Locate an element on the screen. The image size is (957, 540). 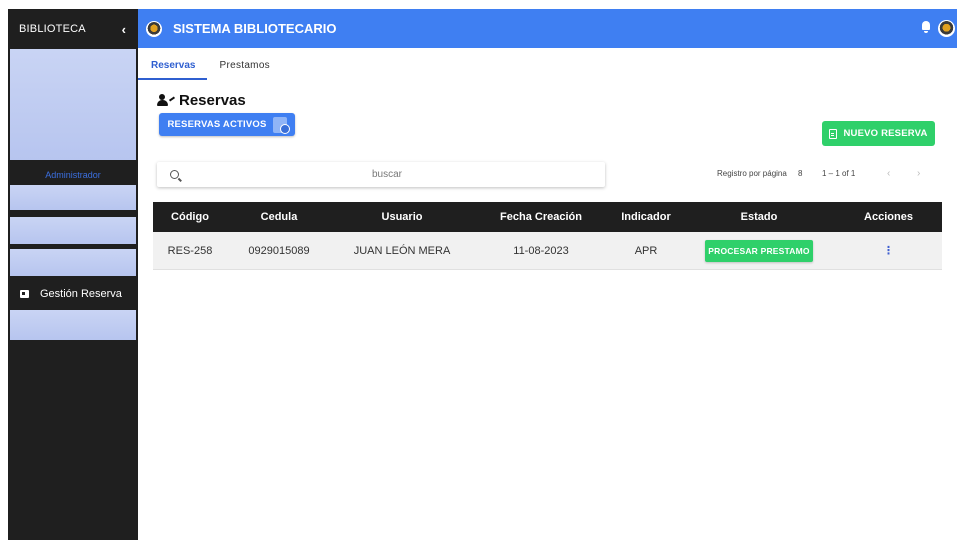
cell-codigo: RES-258 is located at coordinates (190, 250).